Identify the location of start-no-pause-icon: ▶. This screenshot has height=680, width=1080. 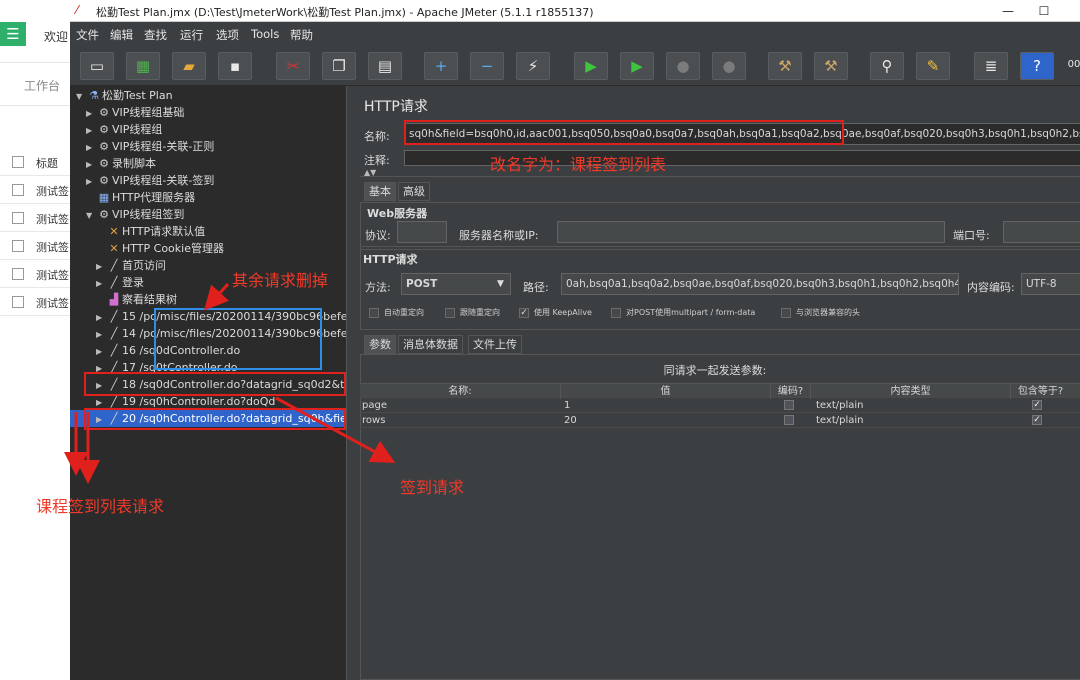
(637, 66).